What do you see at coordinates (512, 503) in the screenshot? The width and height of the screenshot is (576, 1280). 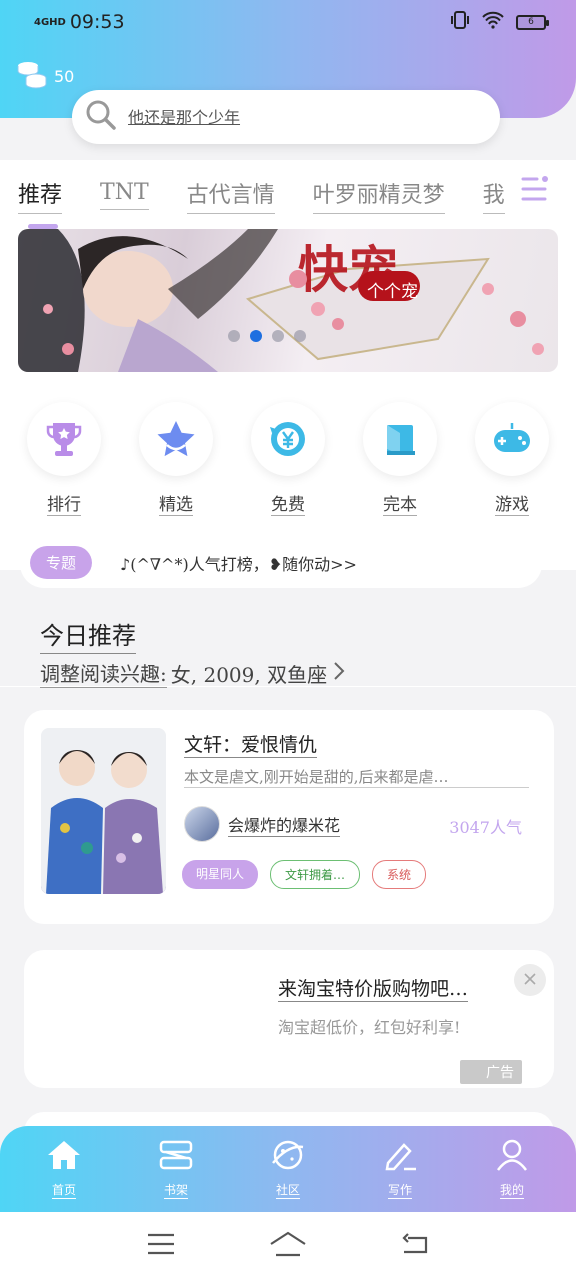 I see `quick-link-label: 游戏` at bounding box center [512, 503].